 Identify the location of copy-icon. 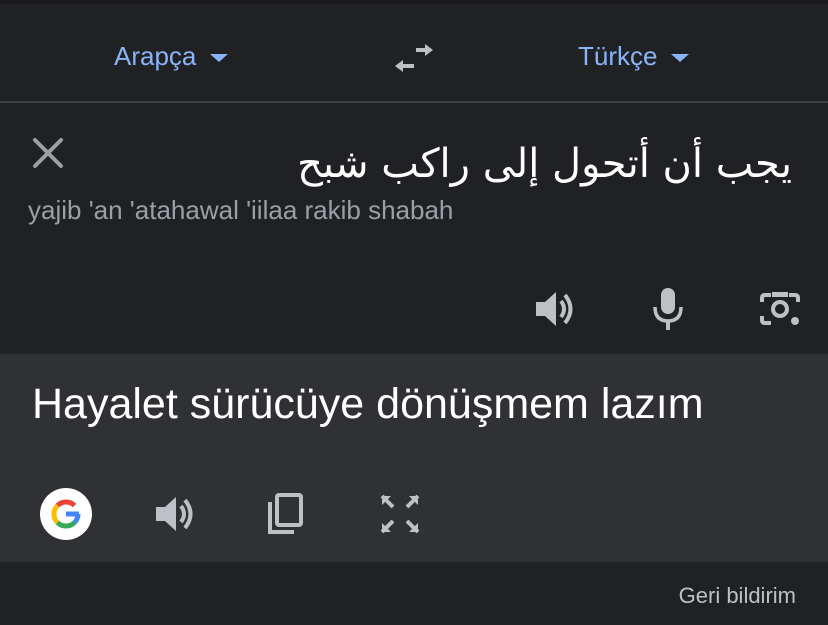
(285, 513).